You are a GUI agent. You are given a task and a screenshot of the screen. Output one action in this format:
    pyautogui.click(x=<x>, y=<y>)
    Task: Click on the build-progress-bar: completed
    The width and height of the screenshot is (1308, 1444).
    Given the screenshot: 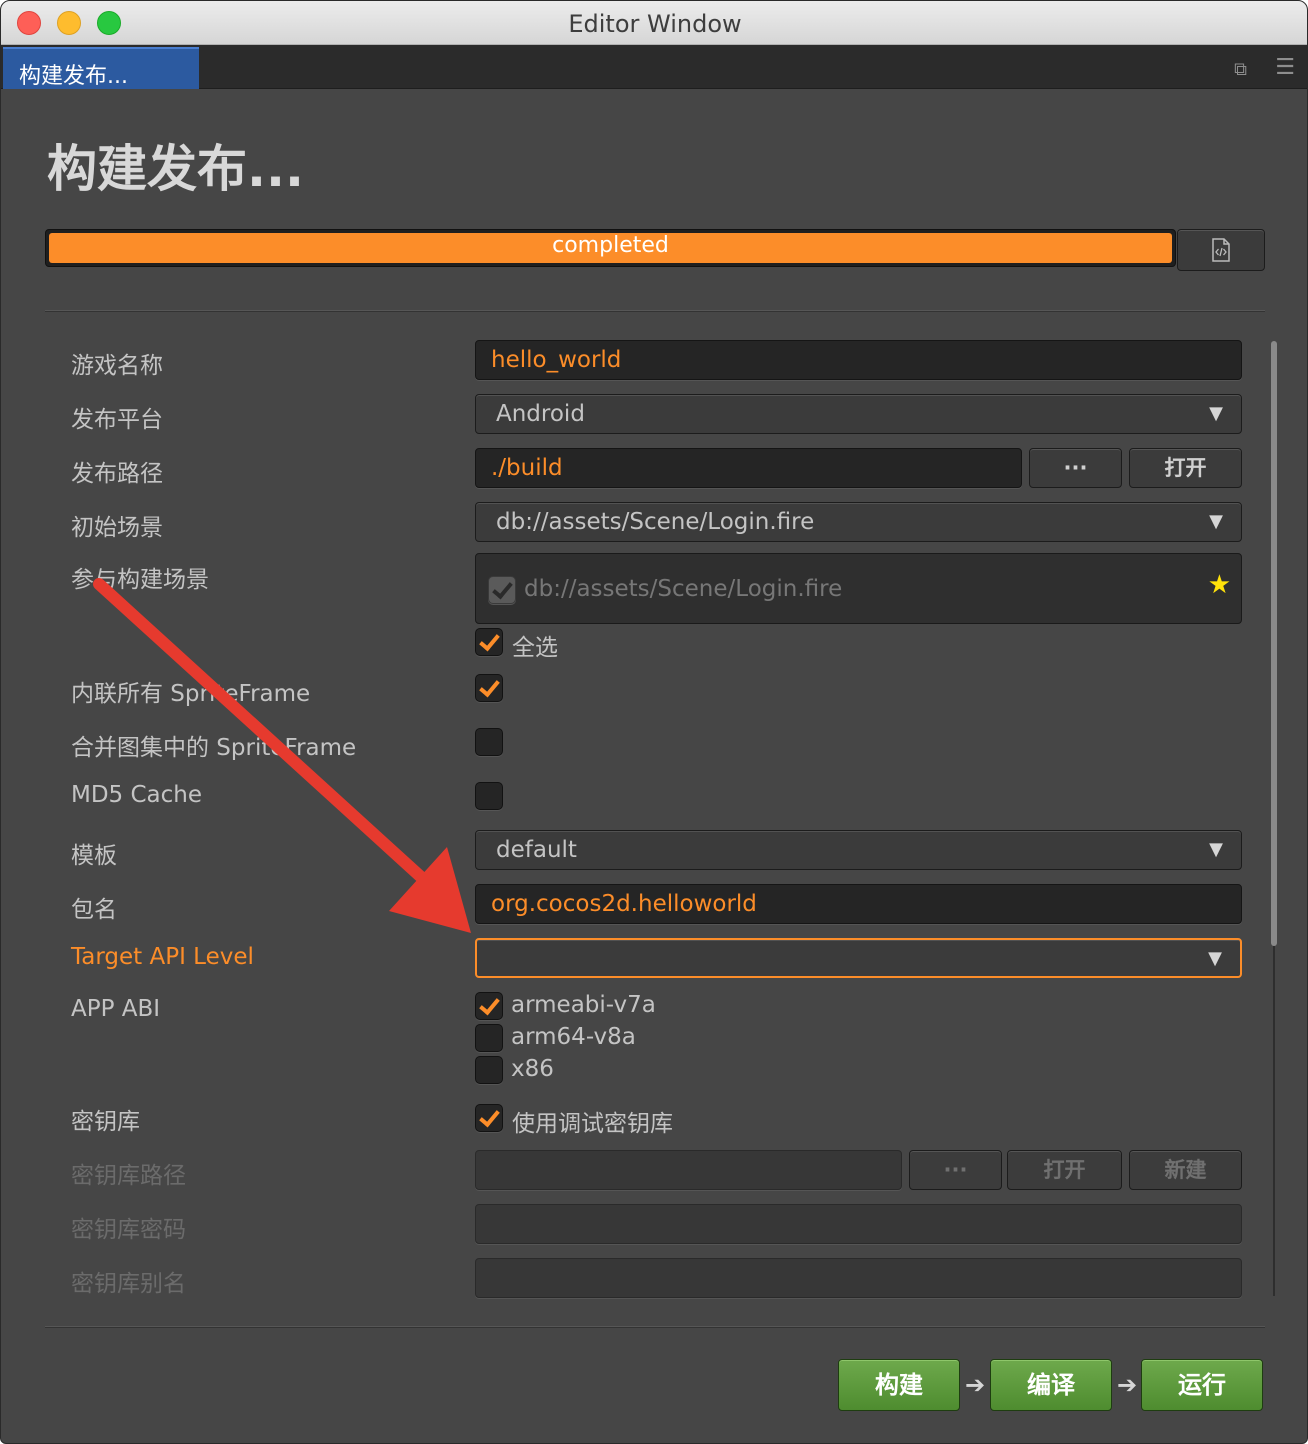 What is the action you would take?
    pyautogui.click(x=610, y=248)
    